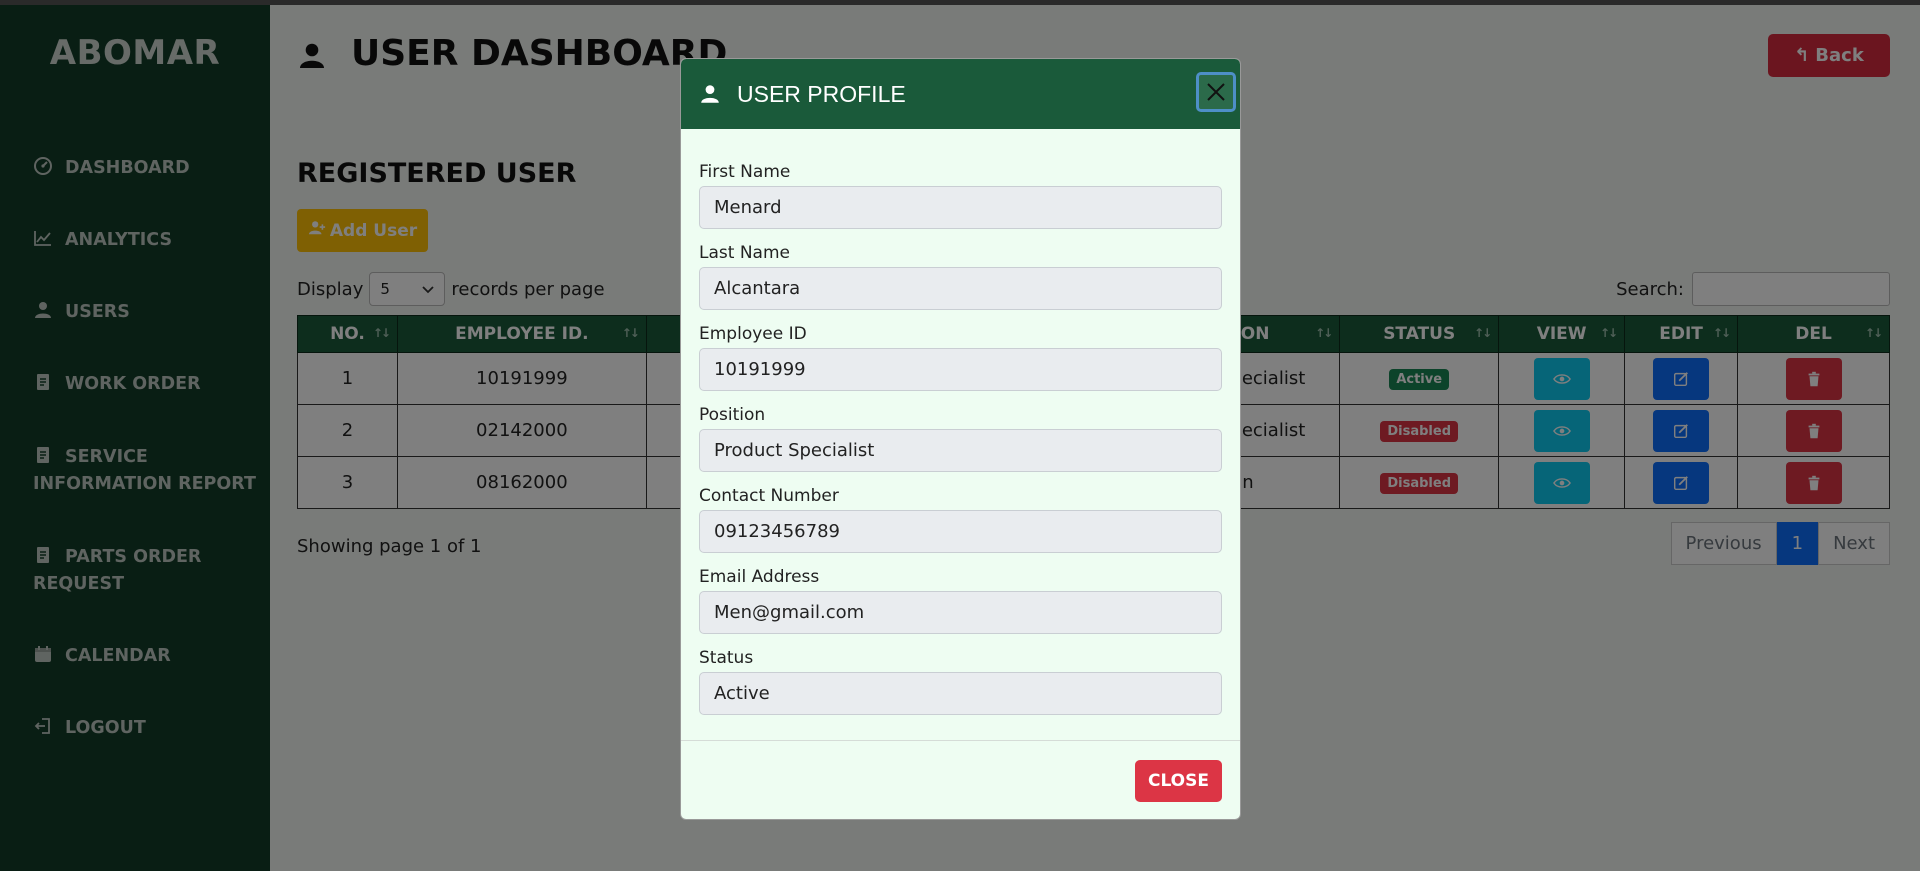 Image resolution: width=1920 pixels, height=871 pixels. I want to click on contact-number-field: 09123456789, so click(960, 531).